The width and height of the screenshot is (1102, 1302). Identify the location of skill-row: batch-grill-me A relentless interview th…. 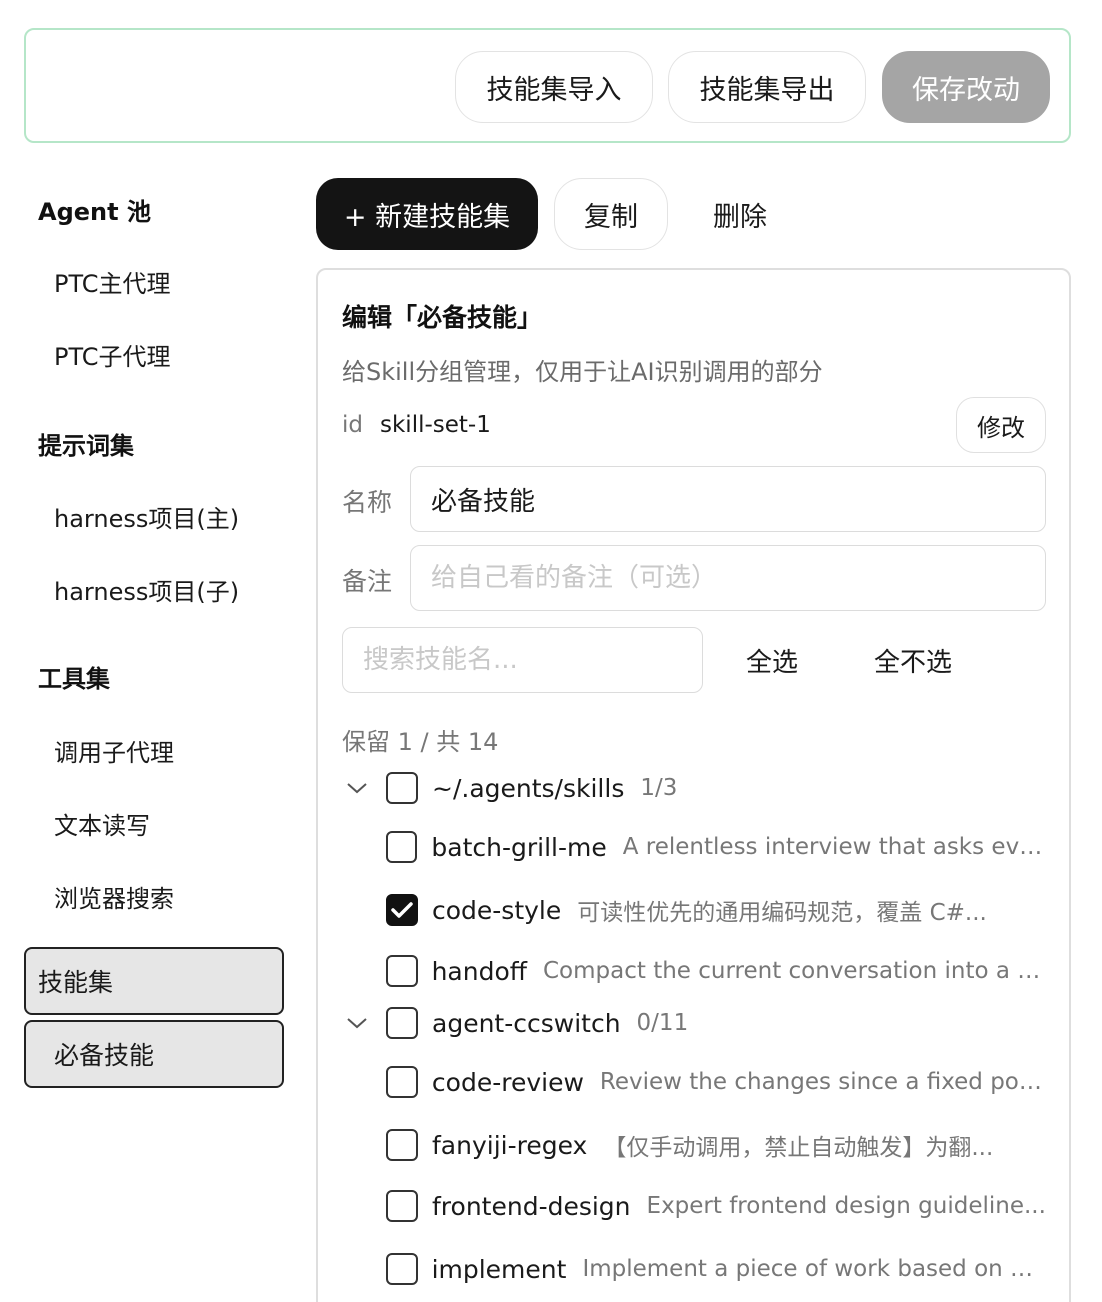
(716, 847).